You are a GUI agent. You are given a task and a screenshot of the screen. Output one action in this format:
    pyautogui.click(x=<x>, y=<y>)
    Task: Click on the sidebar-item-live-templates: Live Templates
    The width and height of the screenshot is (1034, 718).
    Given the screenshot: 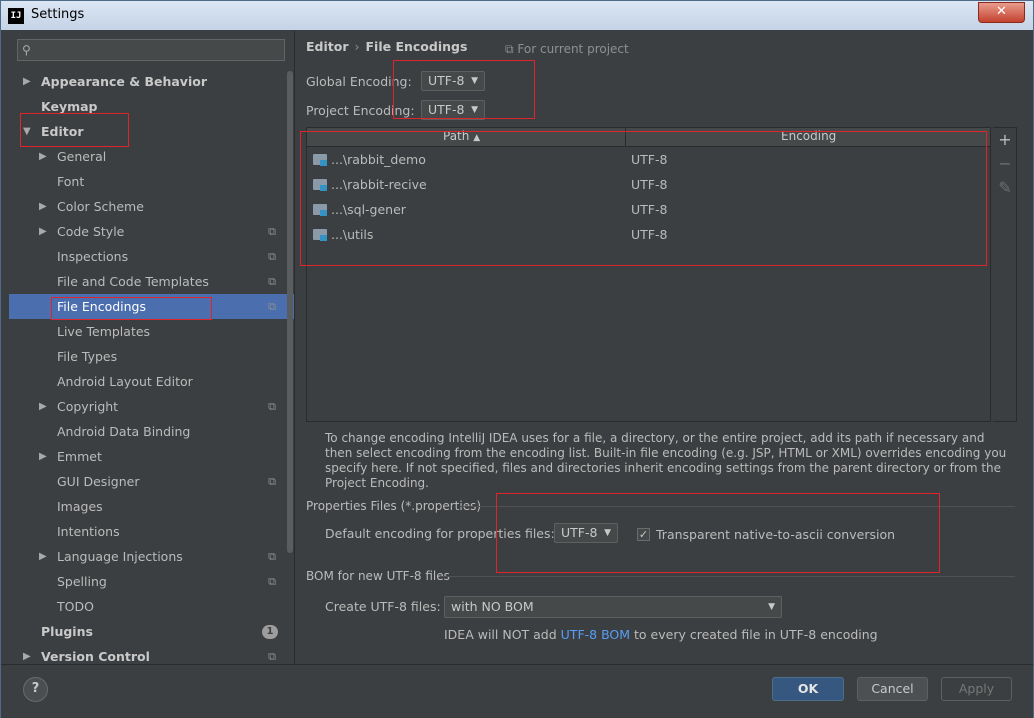 What is the action you would take?
    pyautogui.click(x=151, y=331)
    